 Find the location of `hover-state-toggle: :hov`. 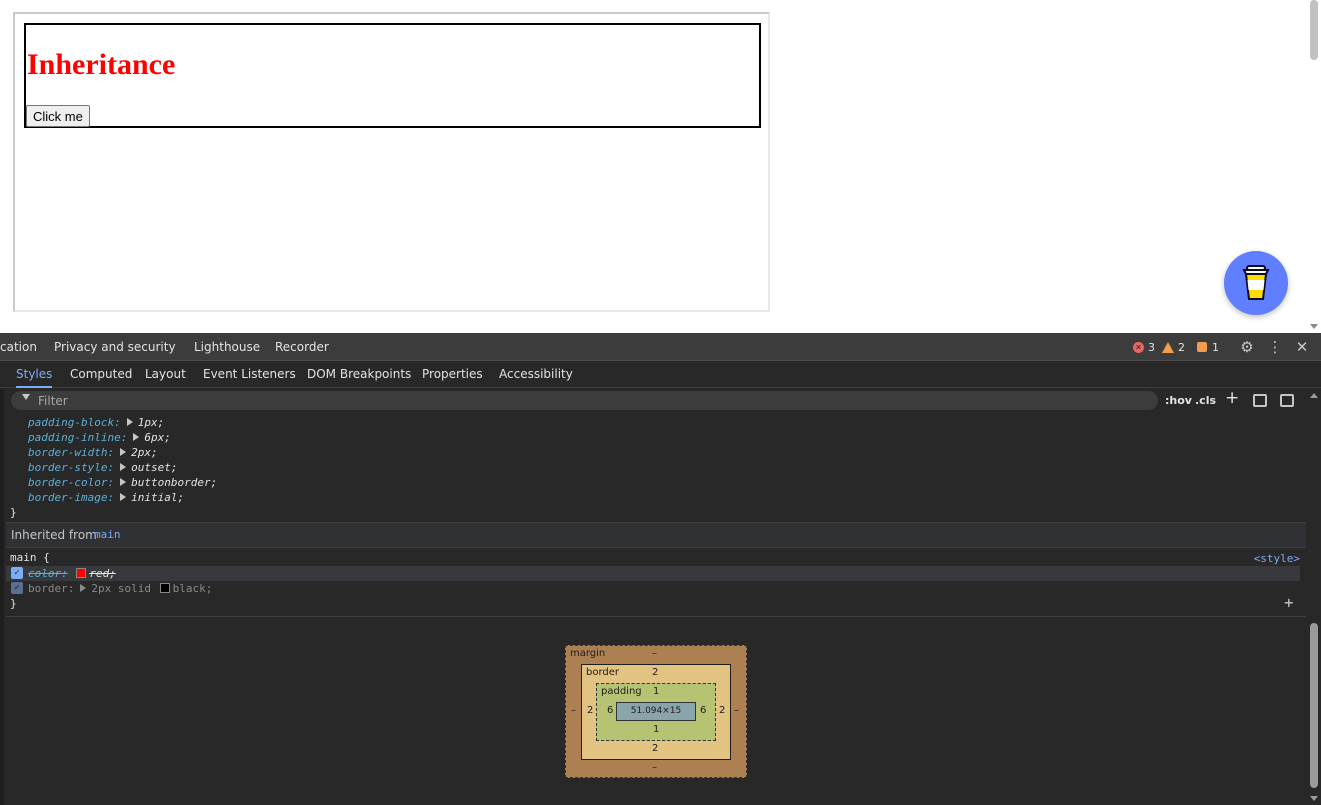

hover-state-toggle: :hov is located at coordinates (1178, 401).